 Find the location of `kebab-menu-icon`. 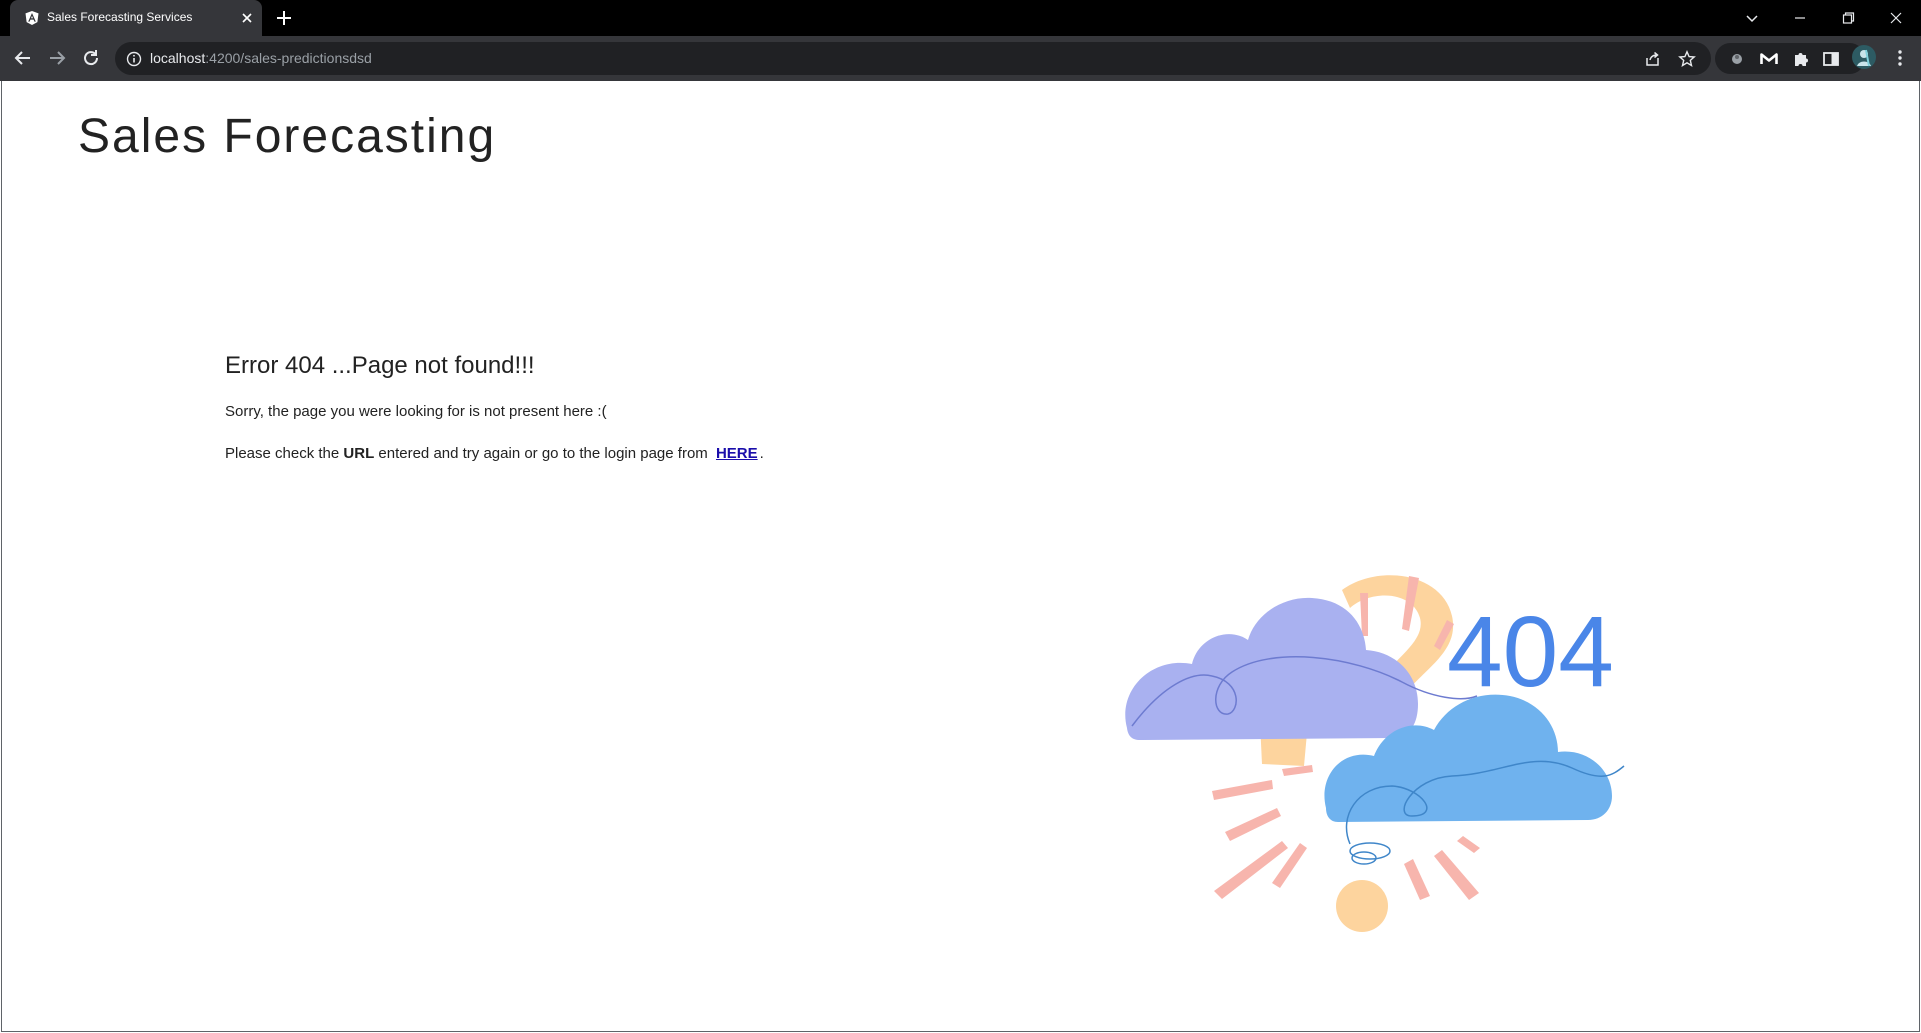

kebab-menu-icon is located at coordinates (1900, 58).